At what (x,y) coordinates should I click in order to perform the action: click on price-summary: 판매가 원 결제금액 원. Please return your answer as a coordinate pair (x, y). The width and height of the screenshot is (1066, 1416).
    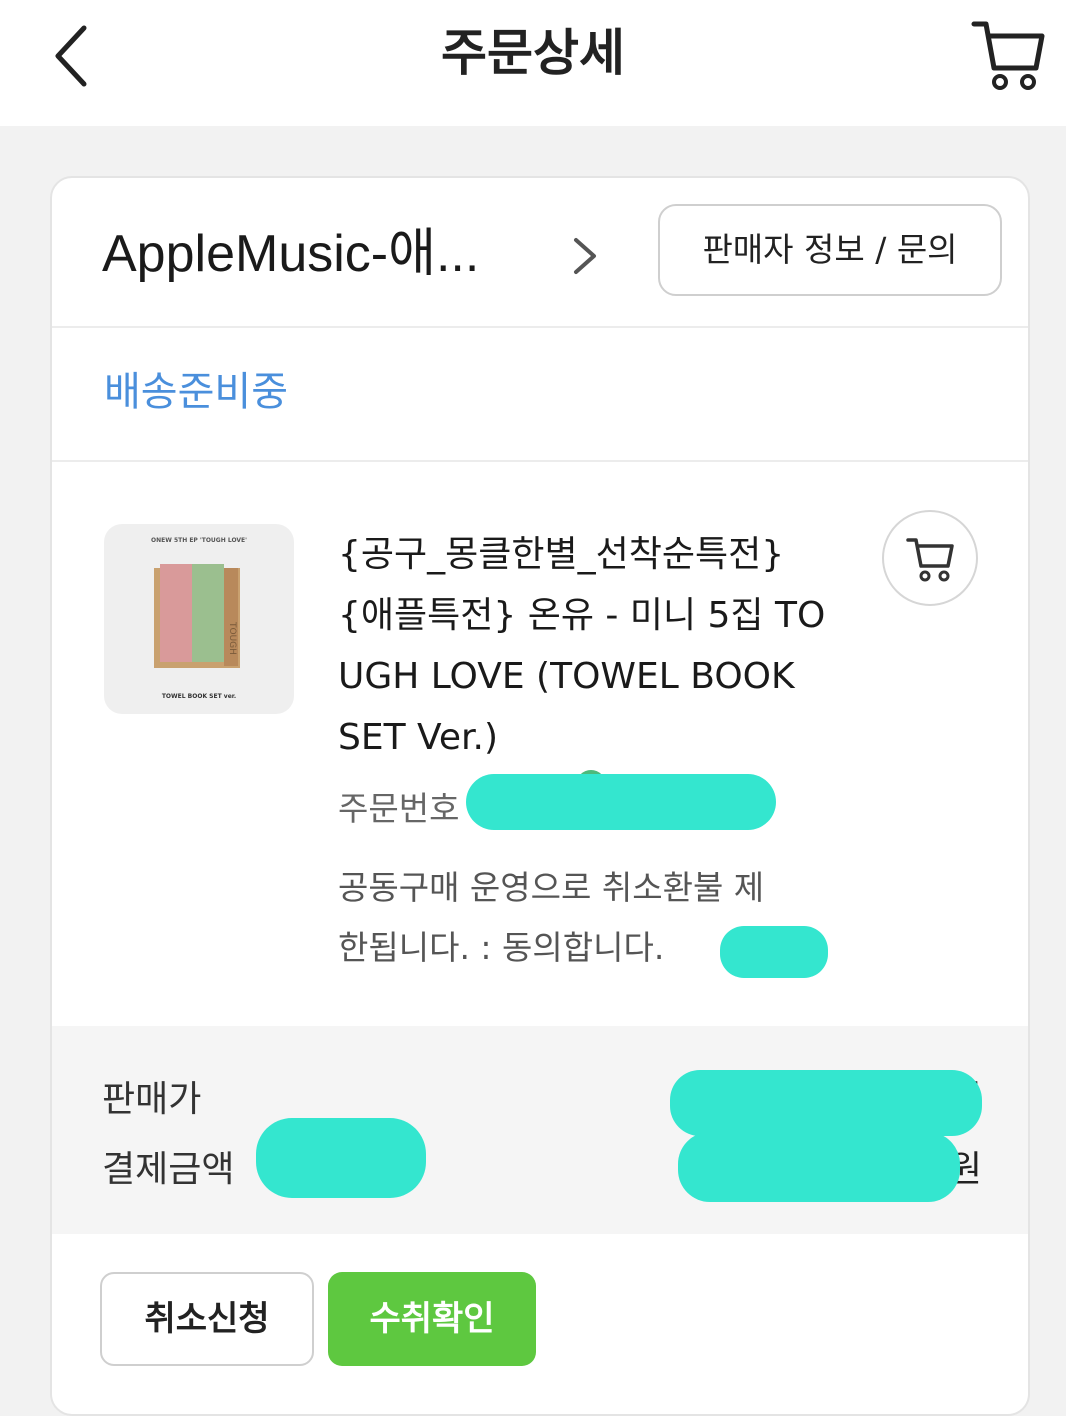
    Looking at the image, I should click on (540, 1130).